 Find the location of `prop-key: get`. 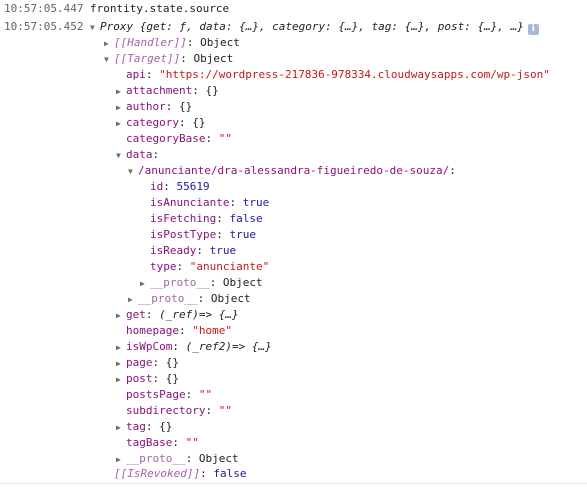

prop-key: get is located at coordinates (136, 314).